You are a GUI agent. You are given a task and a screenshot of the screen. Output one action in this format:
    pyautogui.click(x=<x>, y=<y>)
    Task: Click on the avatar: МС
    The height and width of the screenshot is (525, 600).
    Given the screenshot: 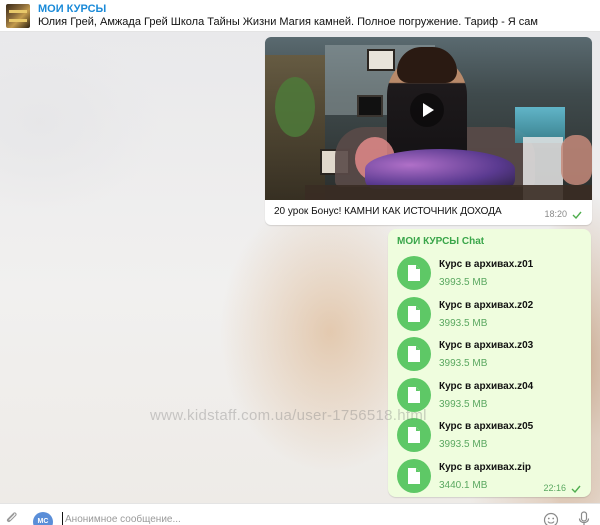 What is the action you would take?
    pyautogui.click(x=43, y=518)
    